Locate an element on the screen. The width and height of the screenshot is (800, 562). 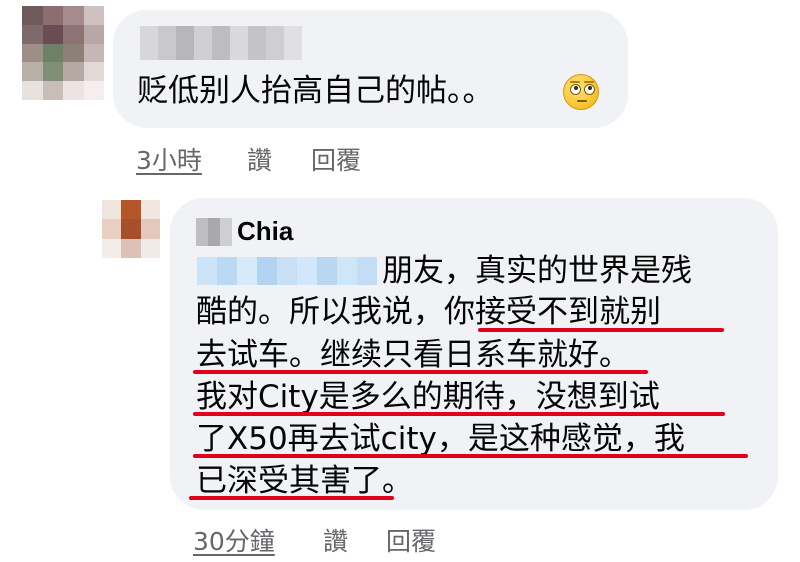
comment-author: Chia is located at coordinates (265, 231).